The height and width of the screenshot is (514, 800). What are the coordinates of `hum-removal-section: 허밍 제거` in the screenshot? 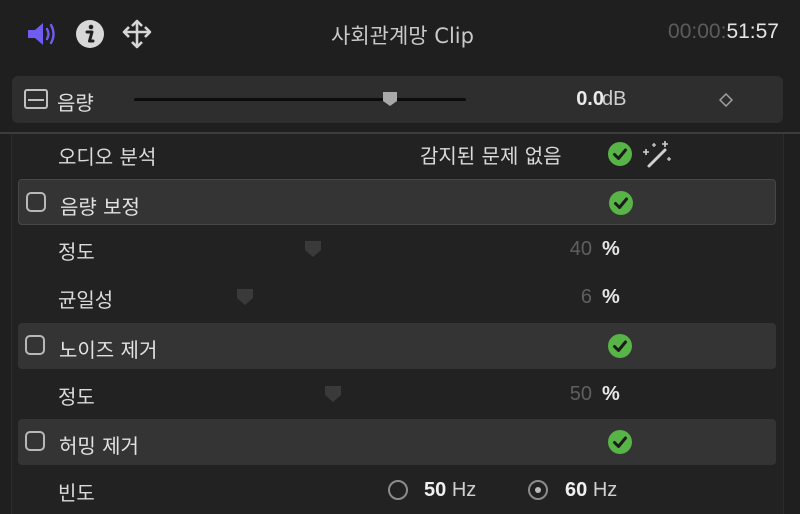 It's located at (397, 442).